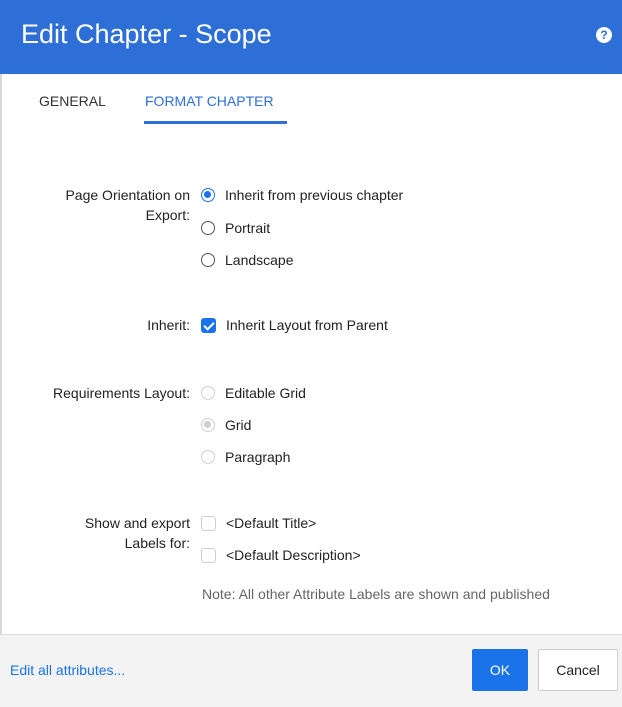  I want to click on orientation-option-inherit: Inherit from previous chapter, so click(302, 195).